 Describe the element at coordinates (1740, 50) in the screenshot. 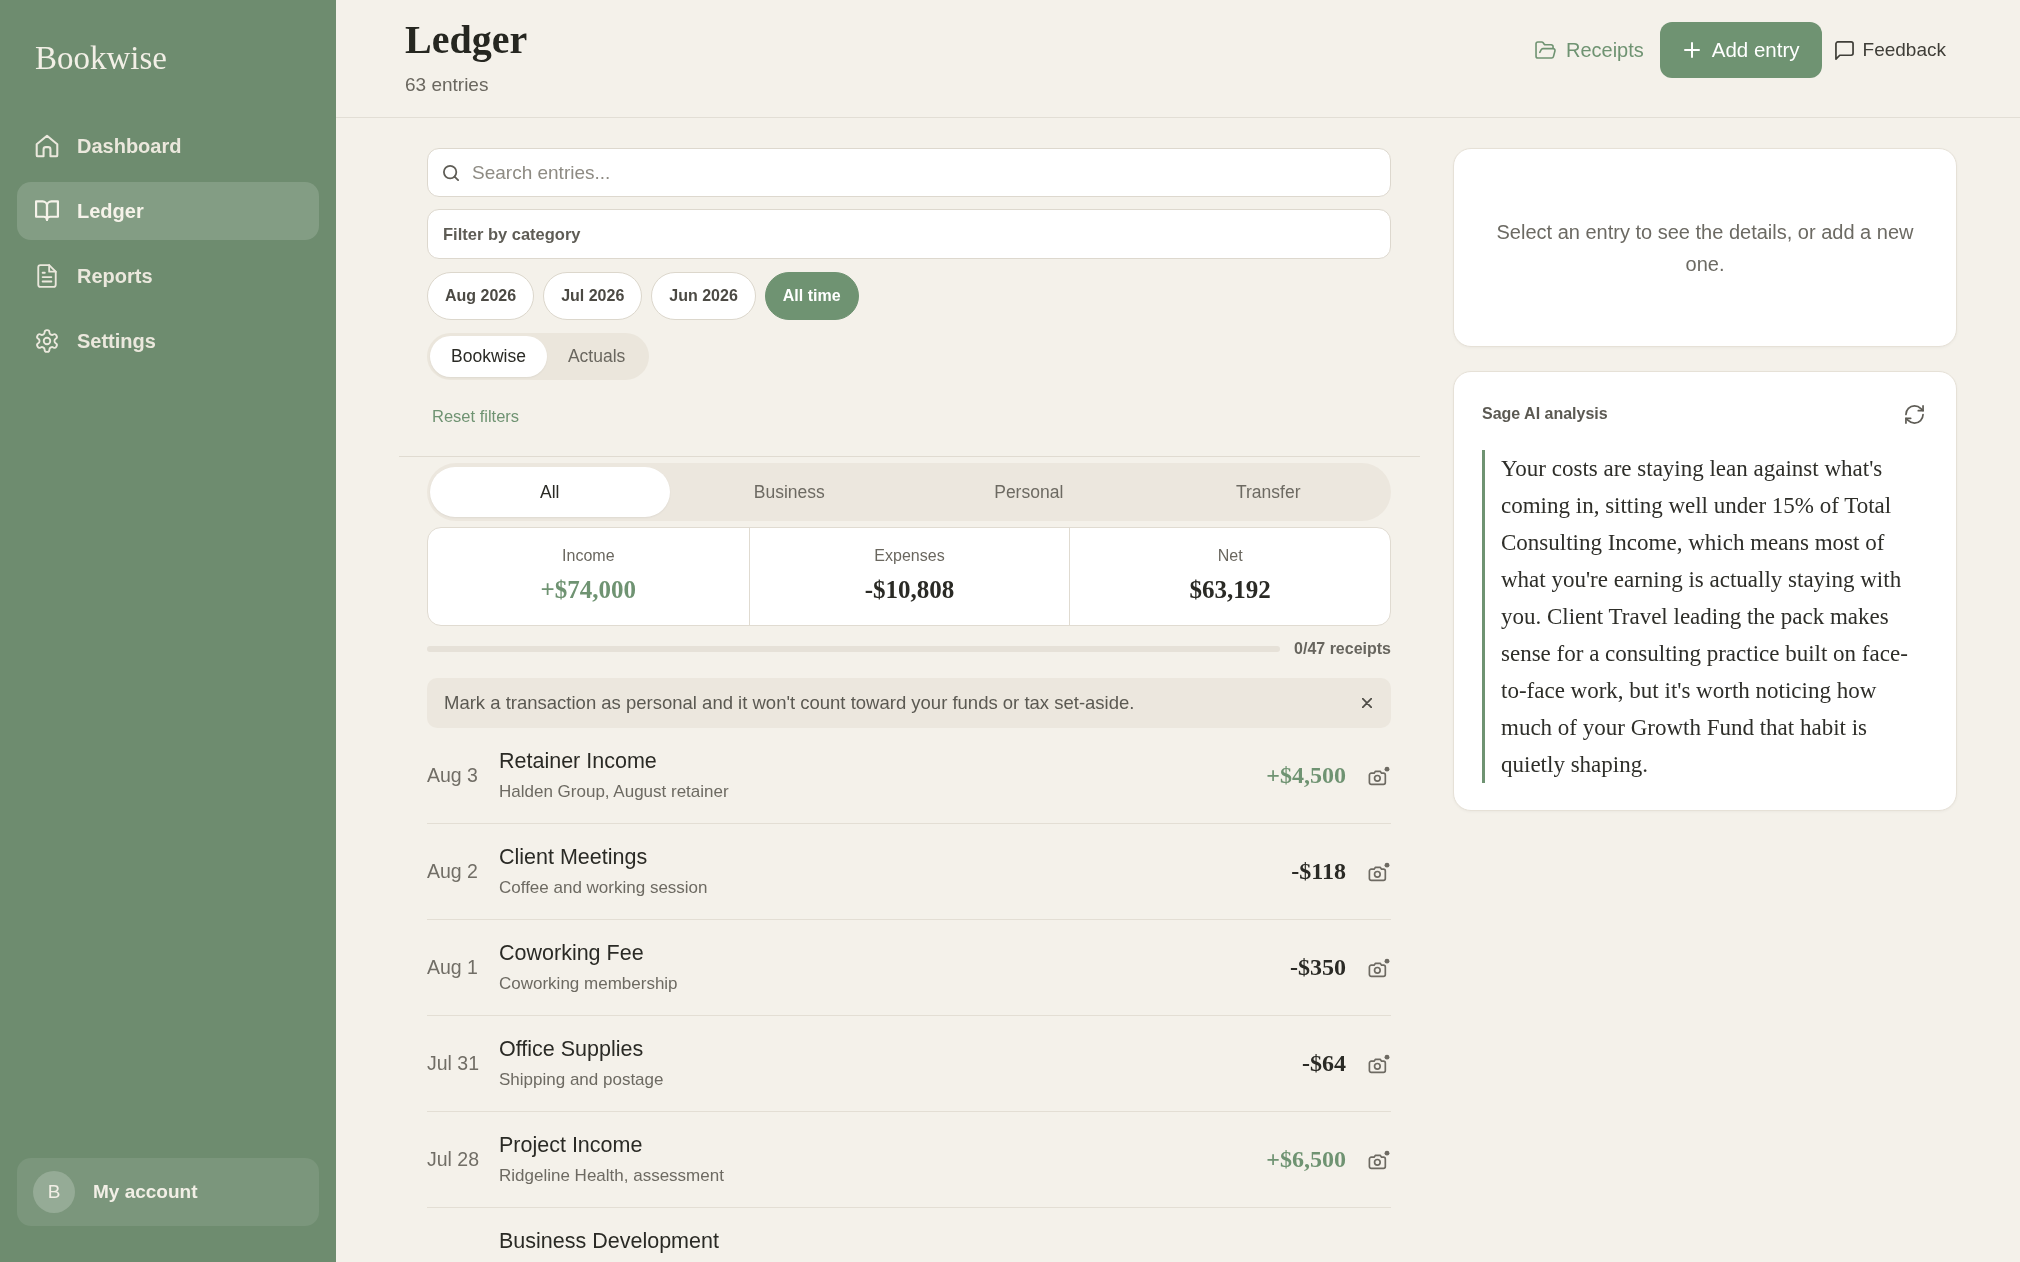

I see `primary-button: Add entry` at that location.